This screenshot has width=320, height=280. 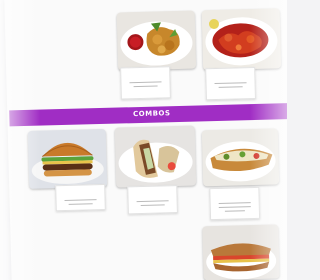 What do you see at coordinates (67, 158) in the screenshot?
I see `item-photo-burger` at bounding box center [67, 158].